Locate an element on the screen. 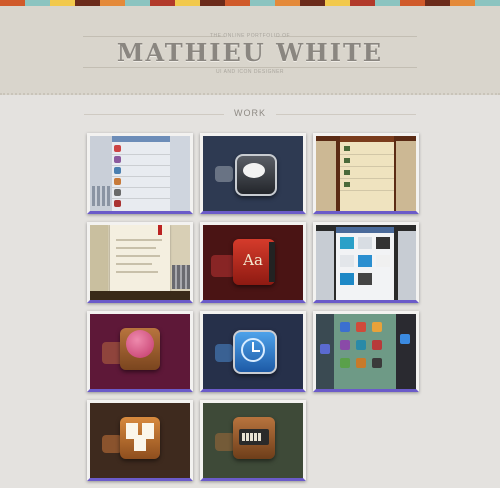  work-thumb-homescreen is located at coordinates (366, 351).